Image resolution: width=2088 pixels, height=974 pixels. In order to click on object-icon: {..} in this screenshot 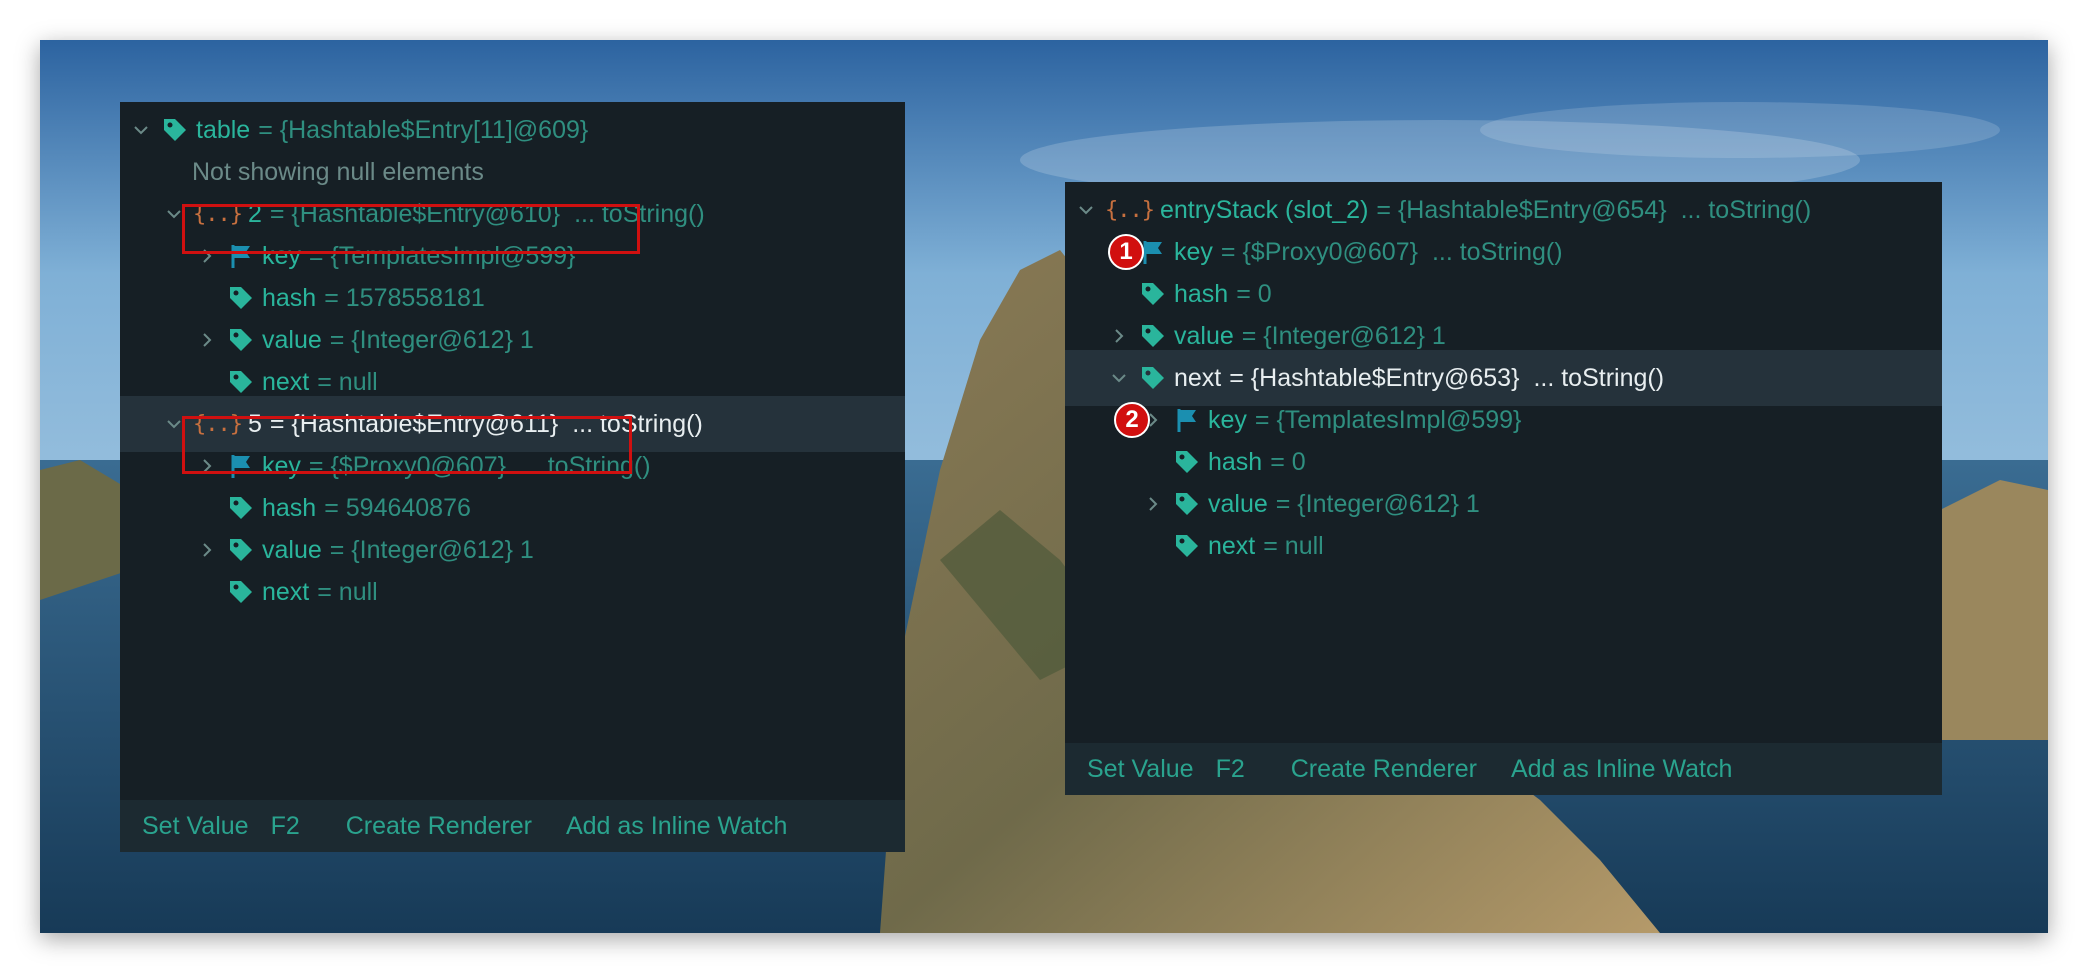, I will do `click(1130, 210)`.